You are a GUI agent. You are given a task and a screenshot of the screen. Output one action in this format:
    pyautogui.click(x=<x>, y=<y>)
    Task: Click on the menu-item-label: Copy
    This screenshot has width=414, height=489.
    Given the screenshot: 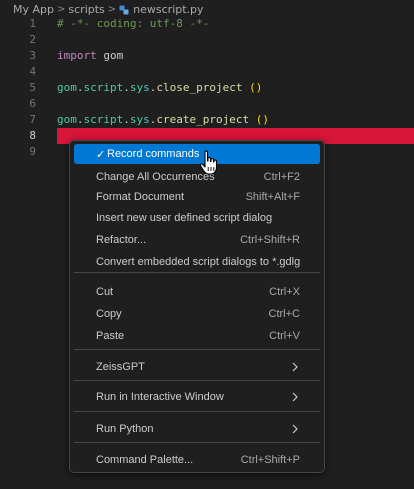 What is the action you would take?
    pyautogui.click(x=109, y=314)
    